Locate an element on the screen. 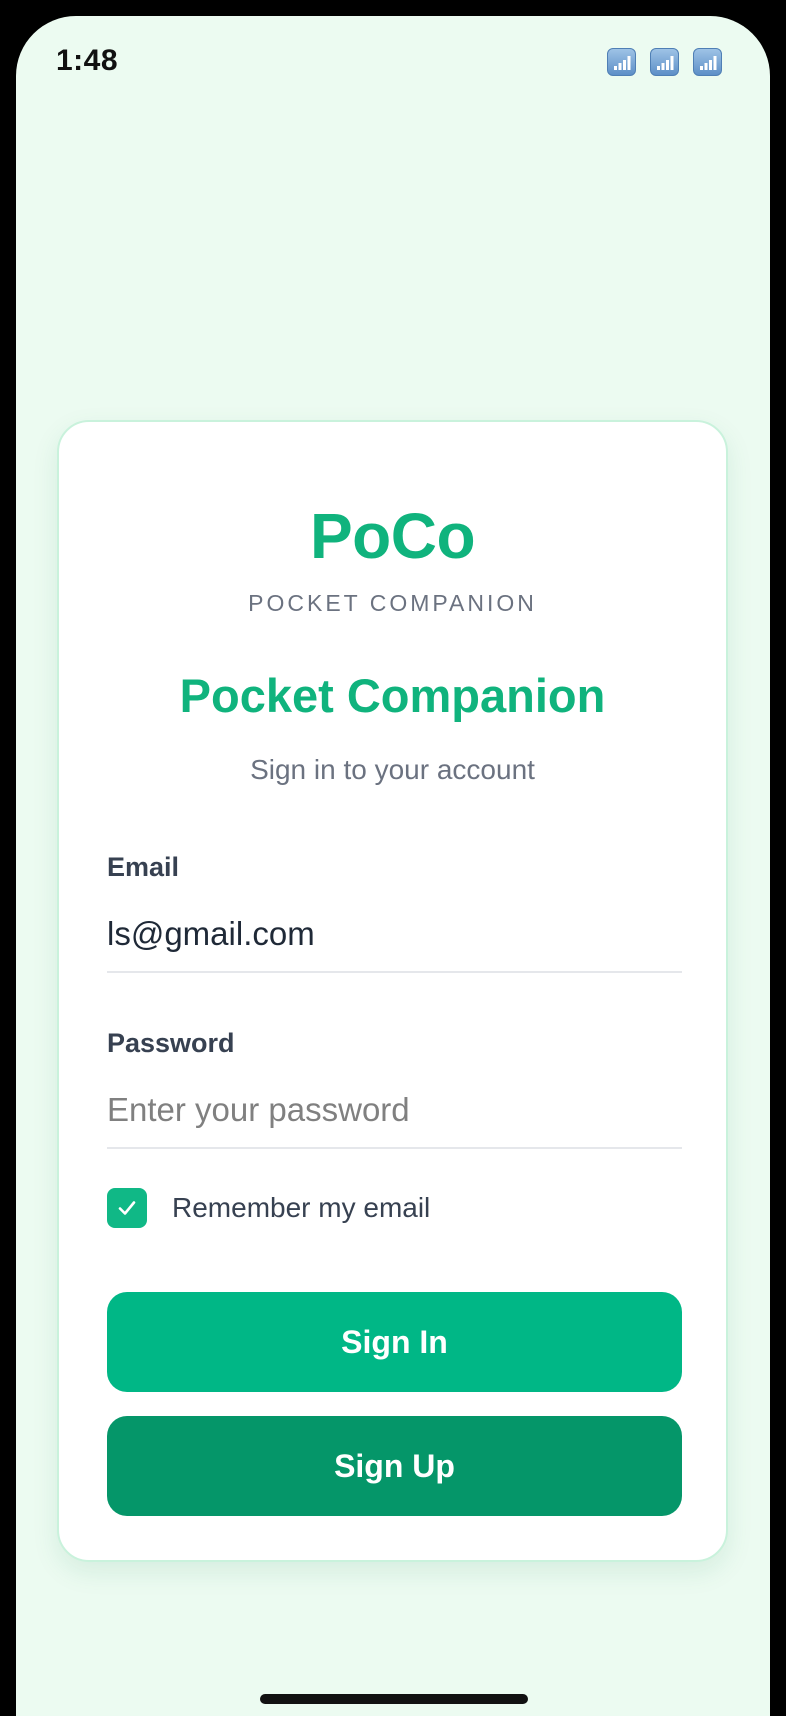 The height and width of the screenshot is (1716, 786). sign-up-button: Sign Up is located at coordinates (394, 1466).